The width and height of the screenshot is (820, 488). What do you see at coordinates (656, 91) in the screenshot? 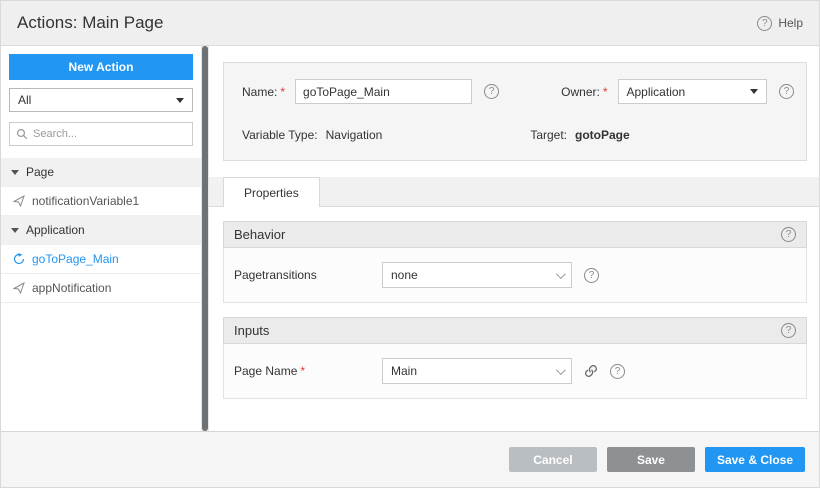
I see `owner-value: Application` at bounding box center [656, 91].